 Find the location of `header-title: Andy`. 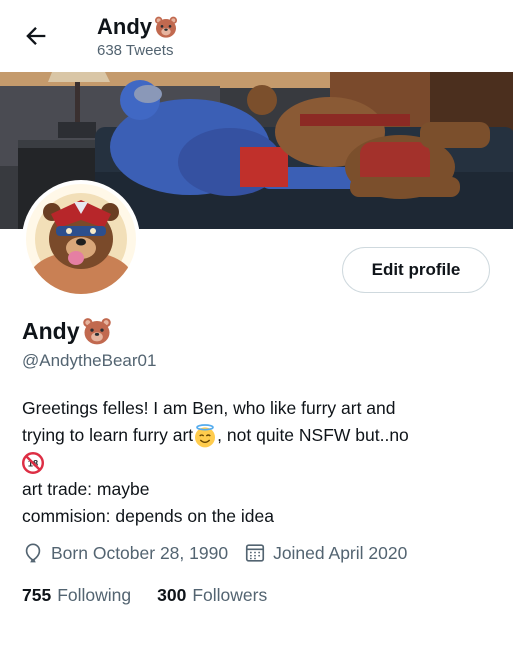

header-title: Andy is located at coordinates (137, 27).